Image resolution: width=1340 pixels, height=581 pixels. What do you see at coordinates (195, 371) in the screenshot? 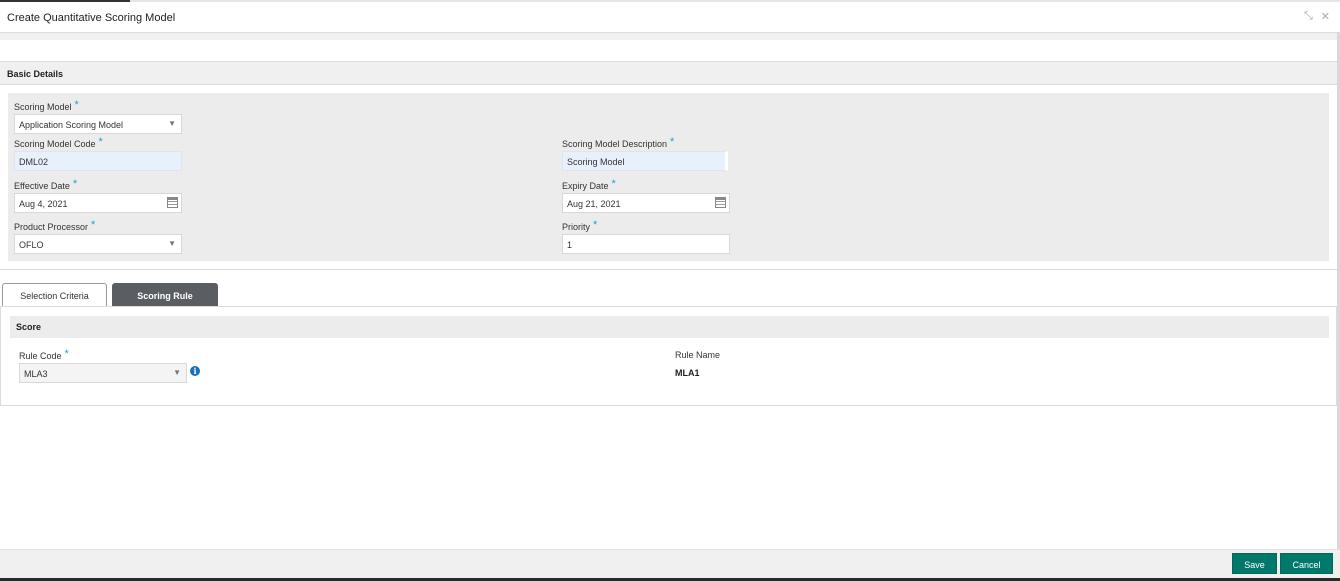
I see `info-icon: i` at bounding box center [195, 371].